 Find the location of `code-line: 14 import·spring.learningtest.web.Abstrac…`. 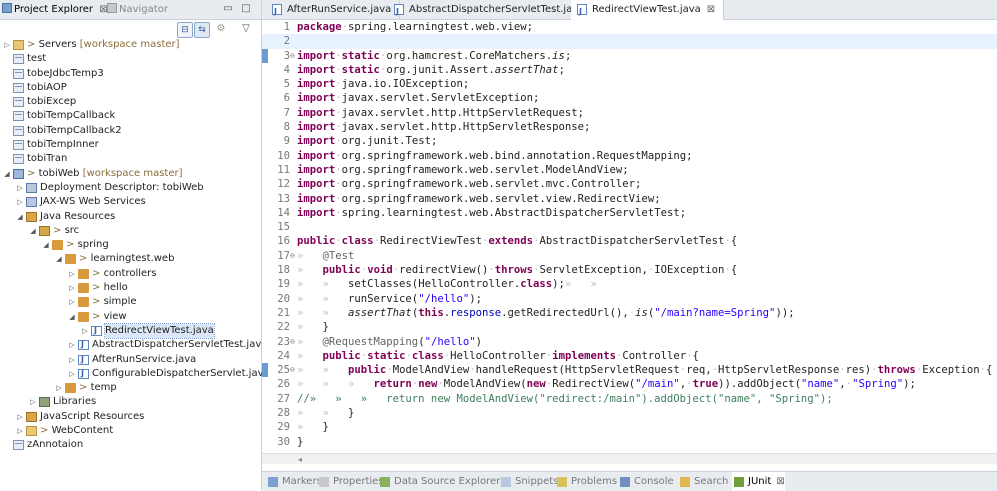

code-line: 14 import·spring.learningtest.web.Abstrac… is located at coordinates (629, 213).